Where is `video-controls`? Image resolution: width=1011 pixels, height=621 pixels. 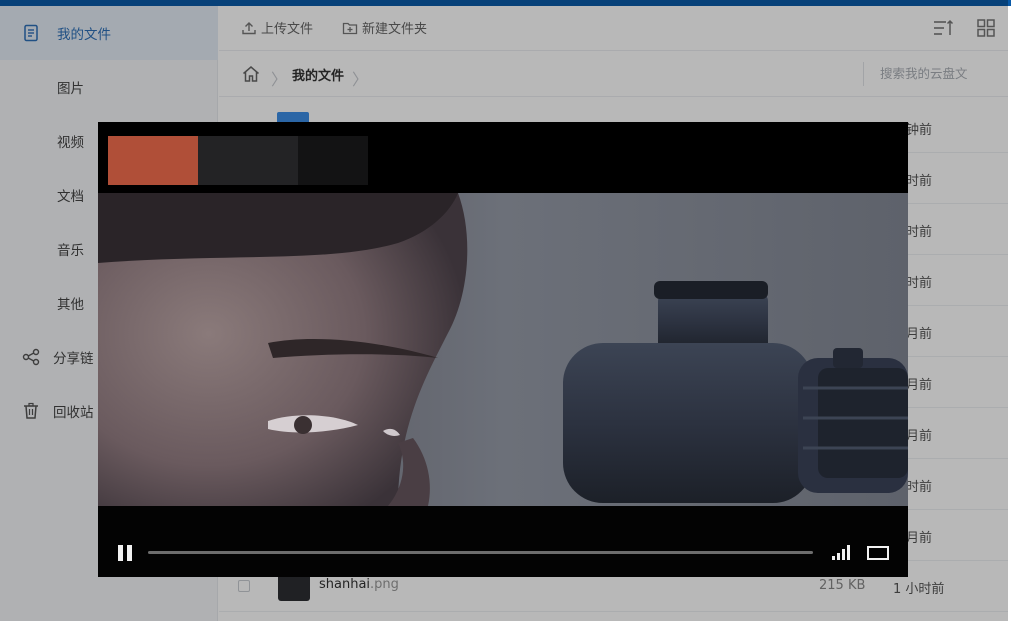
video-controls is located at coordinates (503, 541).